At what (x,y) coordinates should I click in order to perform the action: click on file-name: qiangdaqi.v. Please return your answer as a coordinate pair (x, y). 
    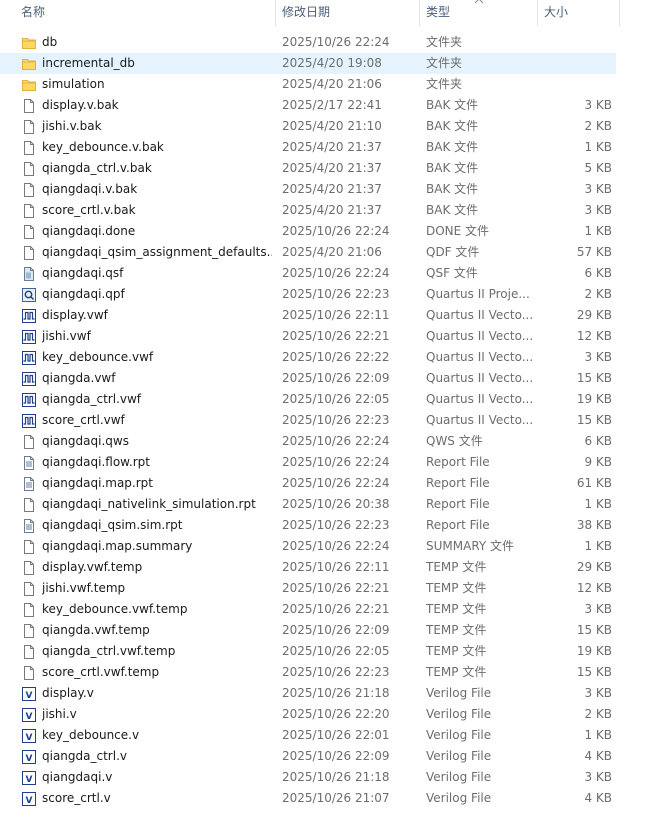
    Looking at the image, I should click on (77, 777).